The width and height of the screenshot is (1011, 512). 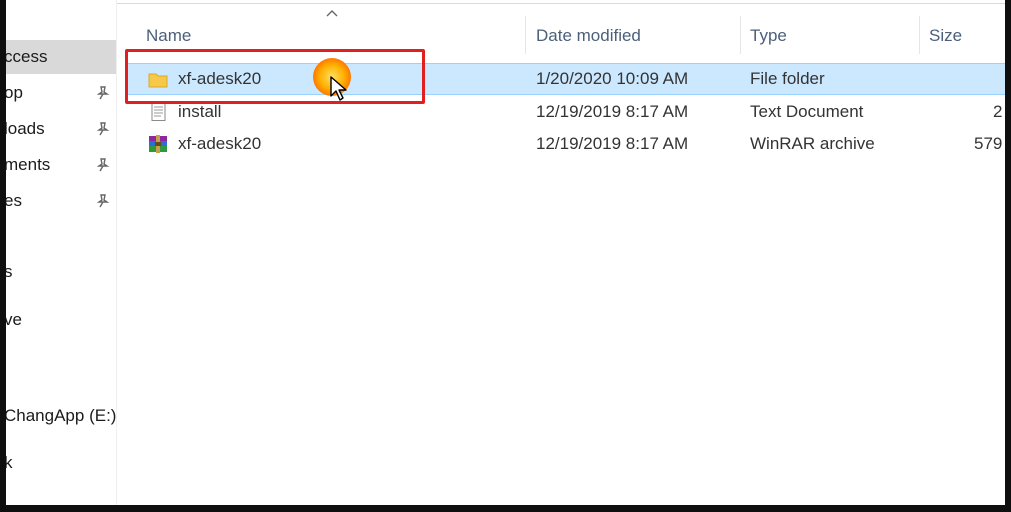 What do you see at coordinates (812, 143) in the screenshot?
I see `file-type: WinRAR archive` at bounding box center [812, 143].